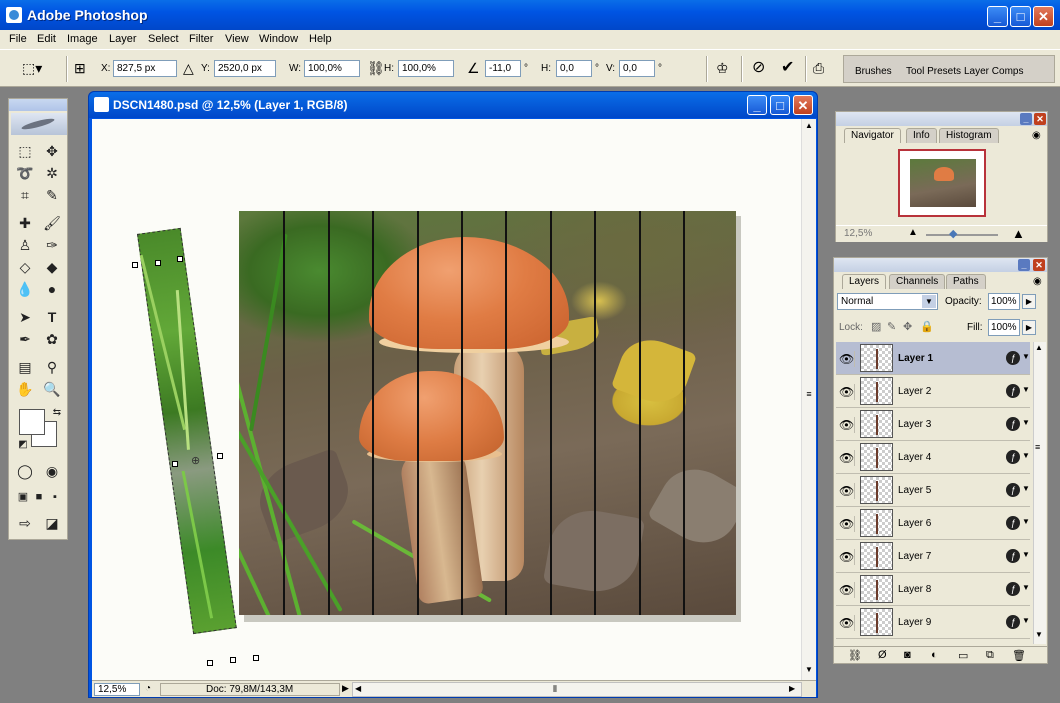 This screenshot has width=1060, height=703. Describe the element at coordinates (574, 68) in the screenshot. I see `hskew-field: 0,0` at that location.